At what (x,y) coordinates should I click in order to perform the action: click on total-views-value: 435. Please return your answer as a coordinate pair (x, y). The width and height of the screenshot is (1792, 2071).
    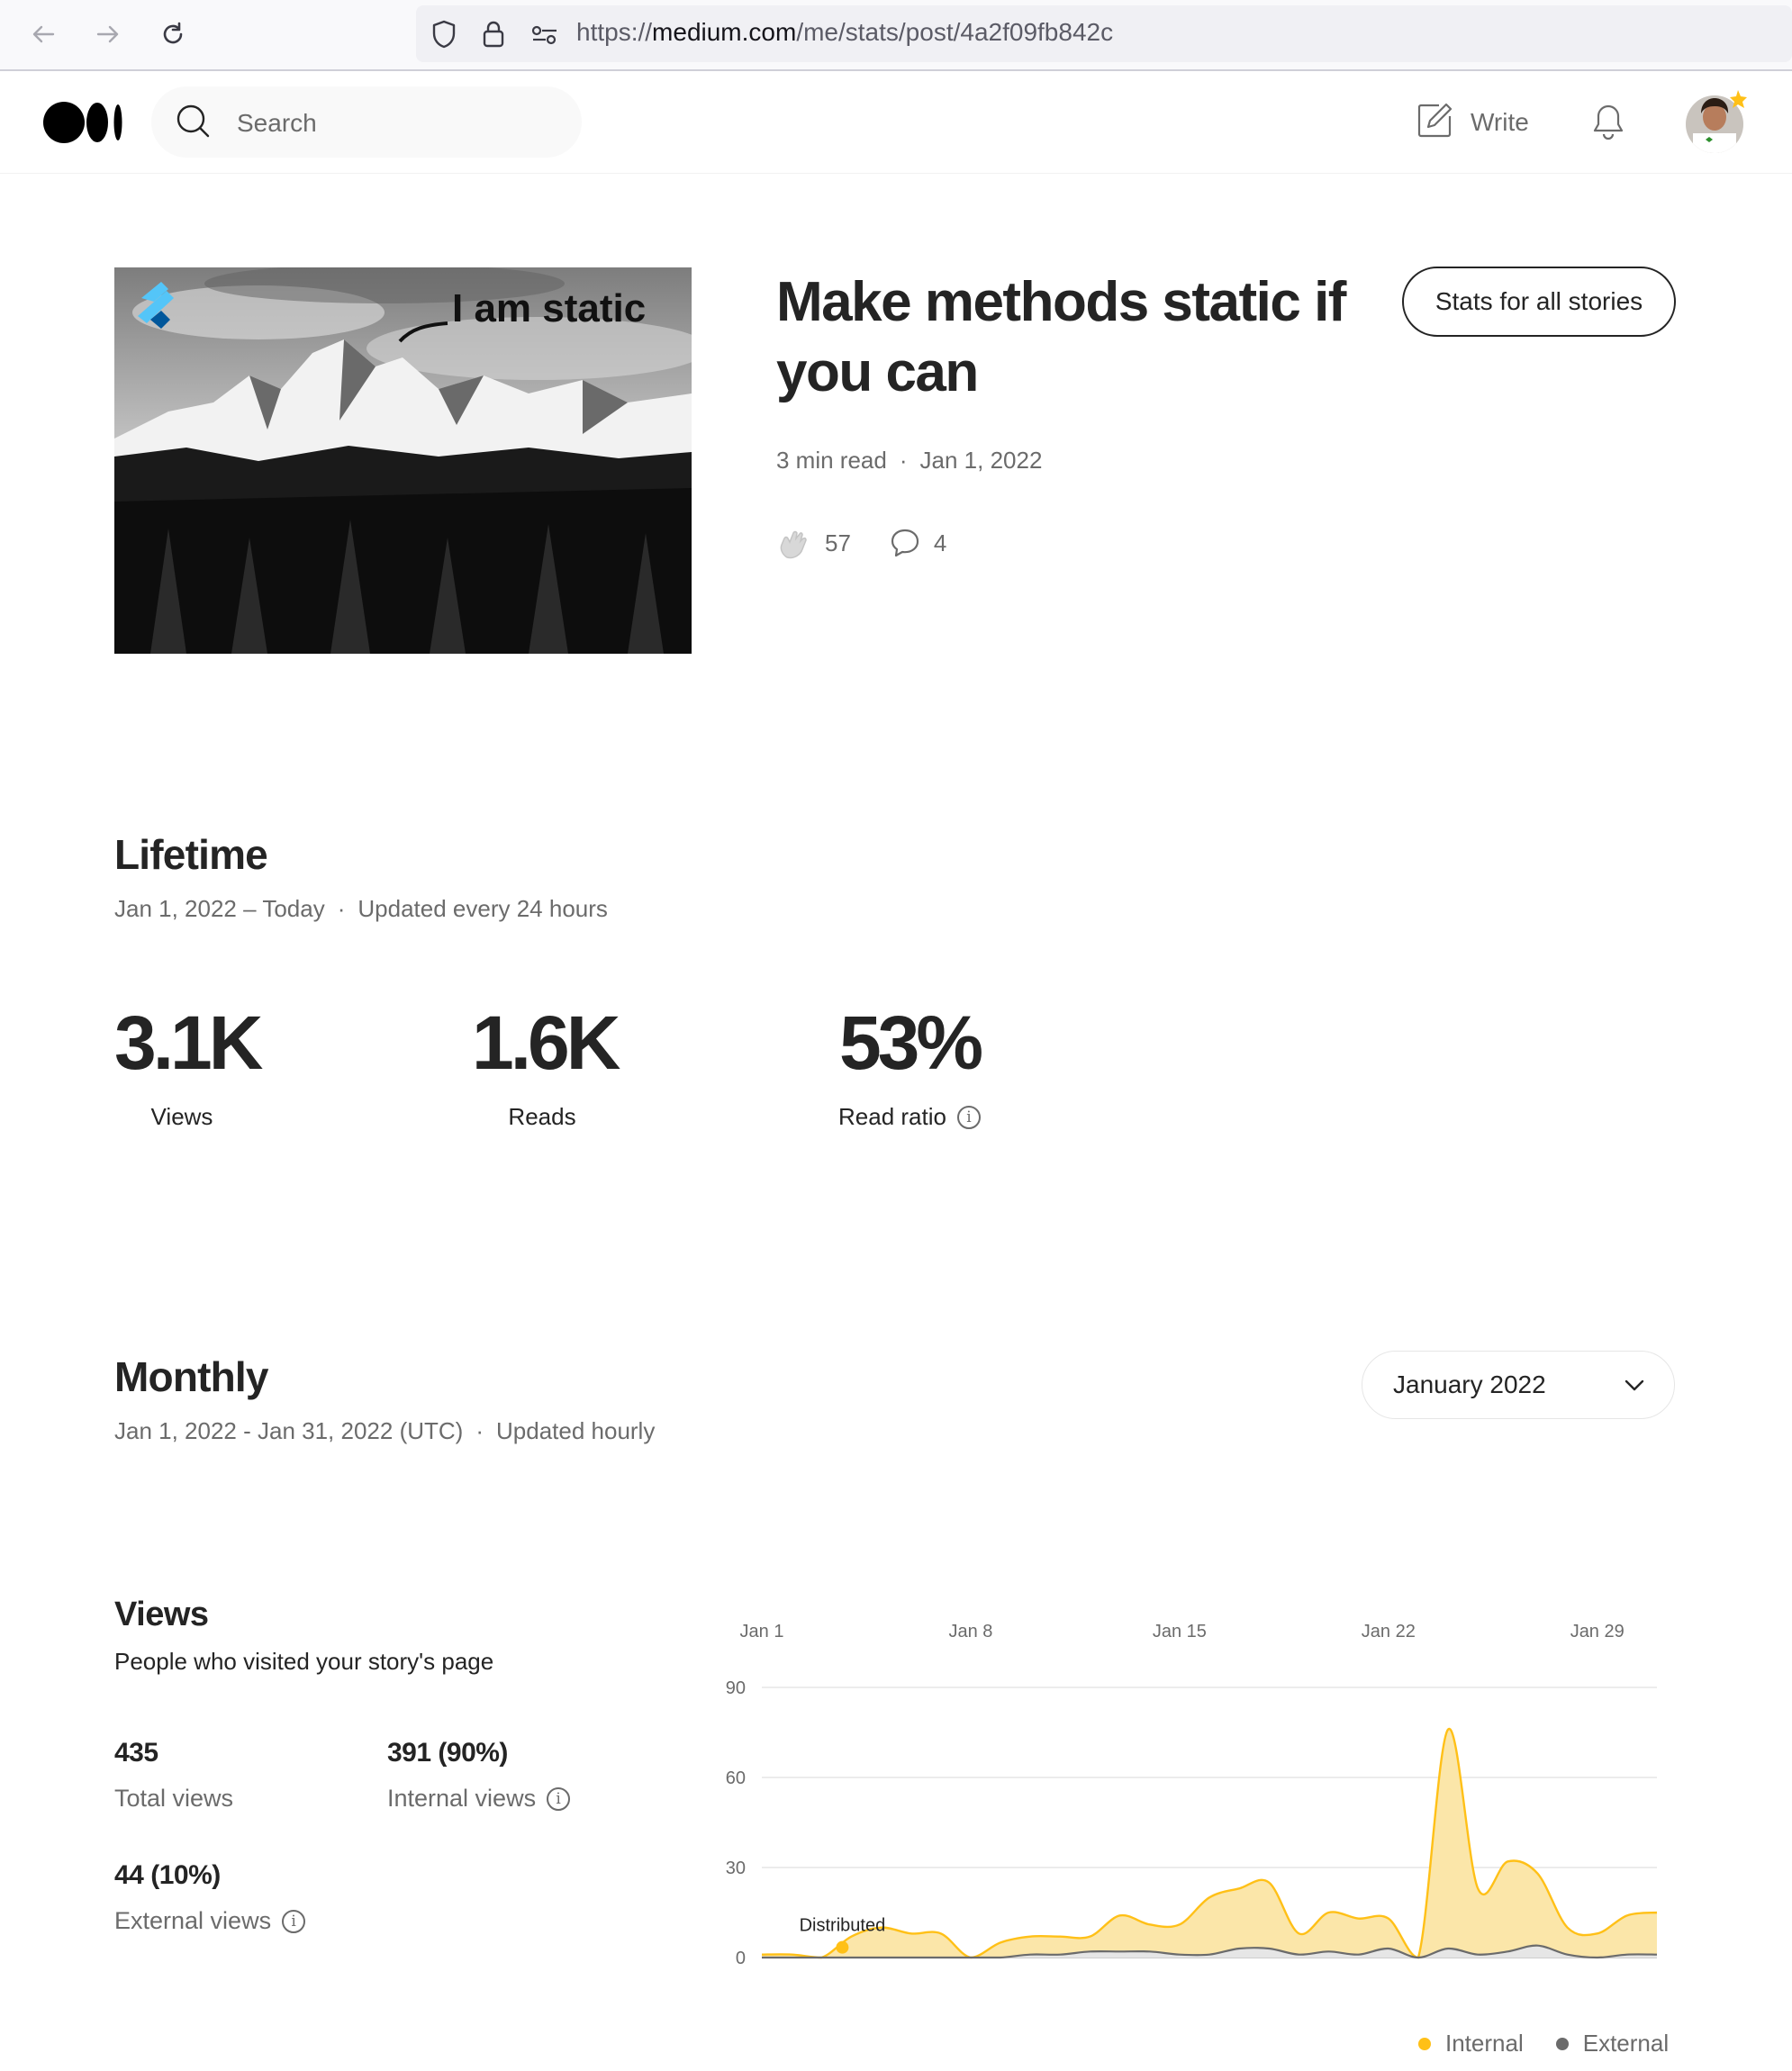
    Looking at the image, I should click on (136, 1753).